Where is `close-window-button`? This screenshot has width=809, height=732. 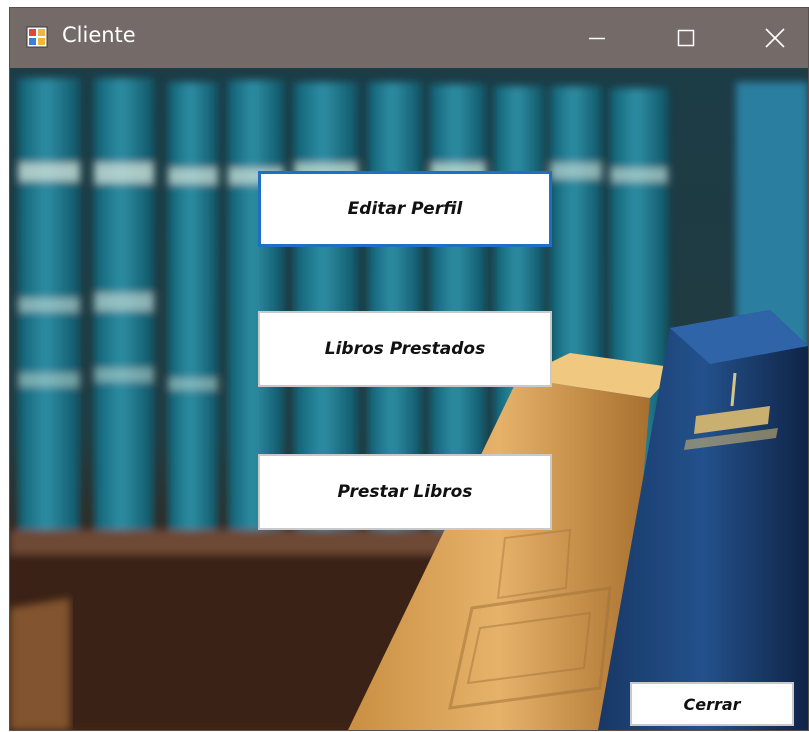
close-window-button is located at coordinates (775, 38).